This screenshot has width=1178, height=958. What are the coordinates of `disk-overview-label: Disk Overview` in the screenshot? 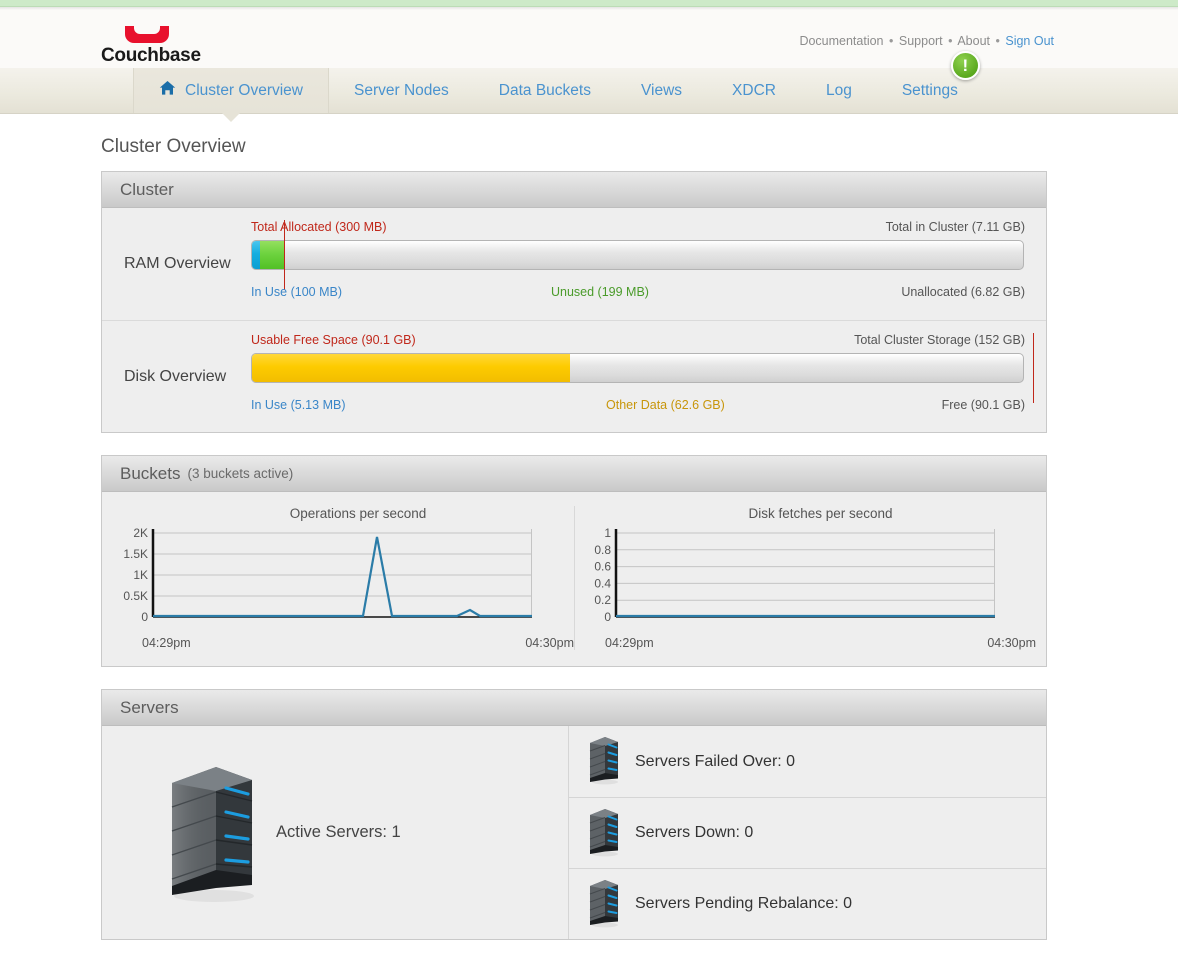 It's located at (175, 376).